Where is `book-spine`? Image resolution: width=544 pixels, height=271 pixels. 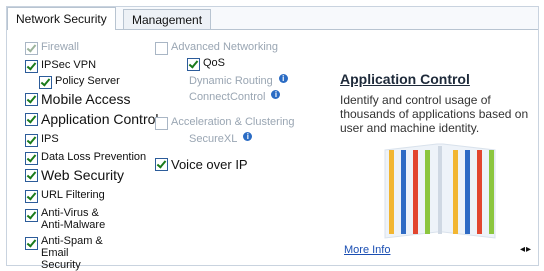
book-spine is located at coordinates (440, 190).